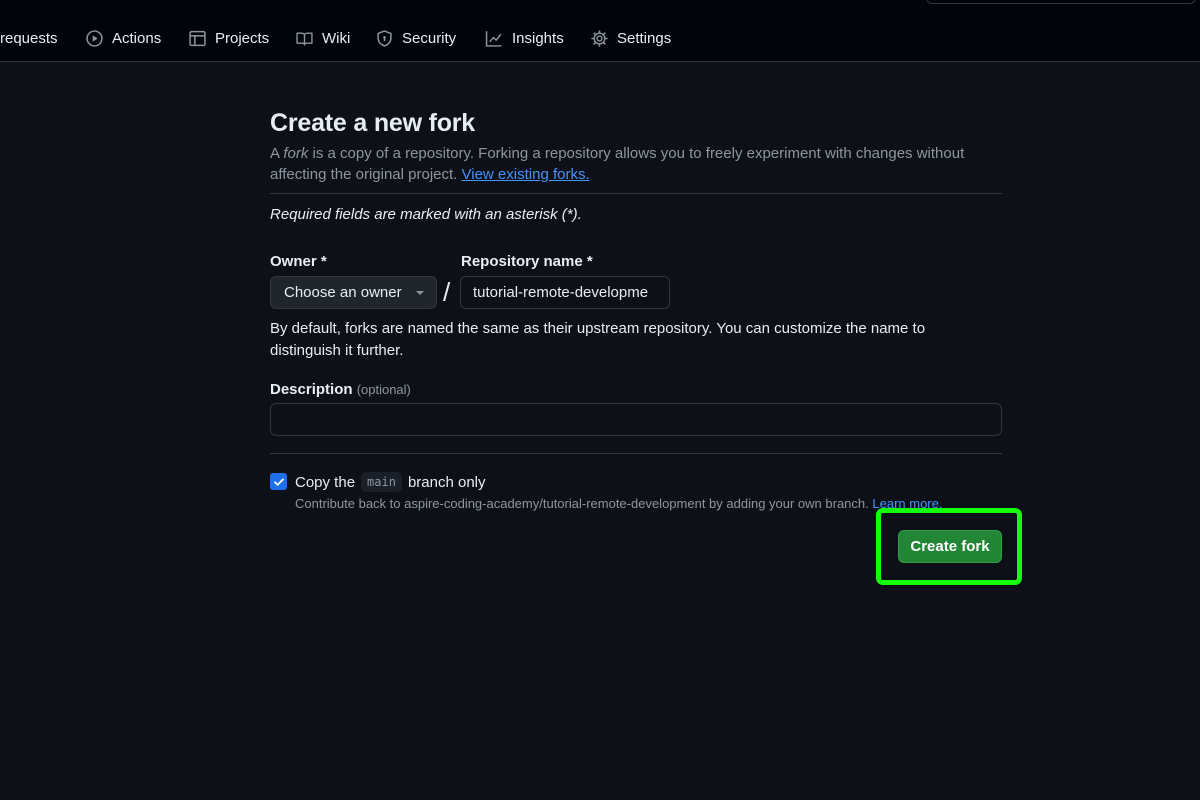 This screenshot has width=1200, height=800. What do you see at coordinates (538, 38) in the screenshot?
I see `nav-tab-label: Insights` at bounding box center [538, 38].